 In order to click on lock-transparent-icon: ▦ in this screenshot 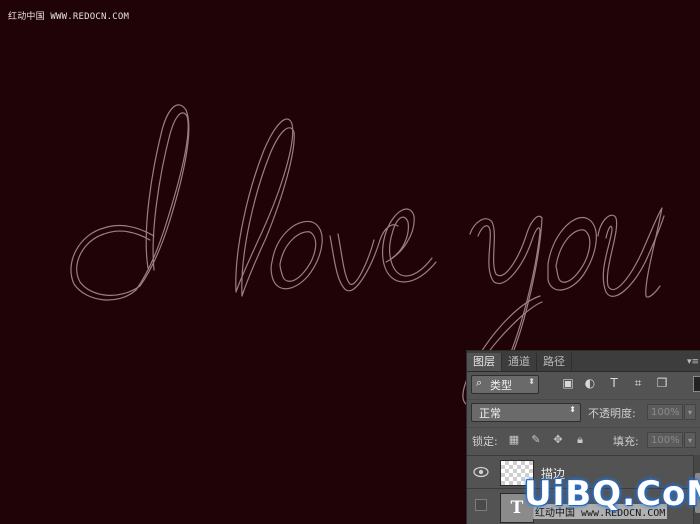, I will do `click(514, 440)`.